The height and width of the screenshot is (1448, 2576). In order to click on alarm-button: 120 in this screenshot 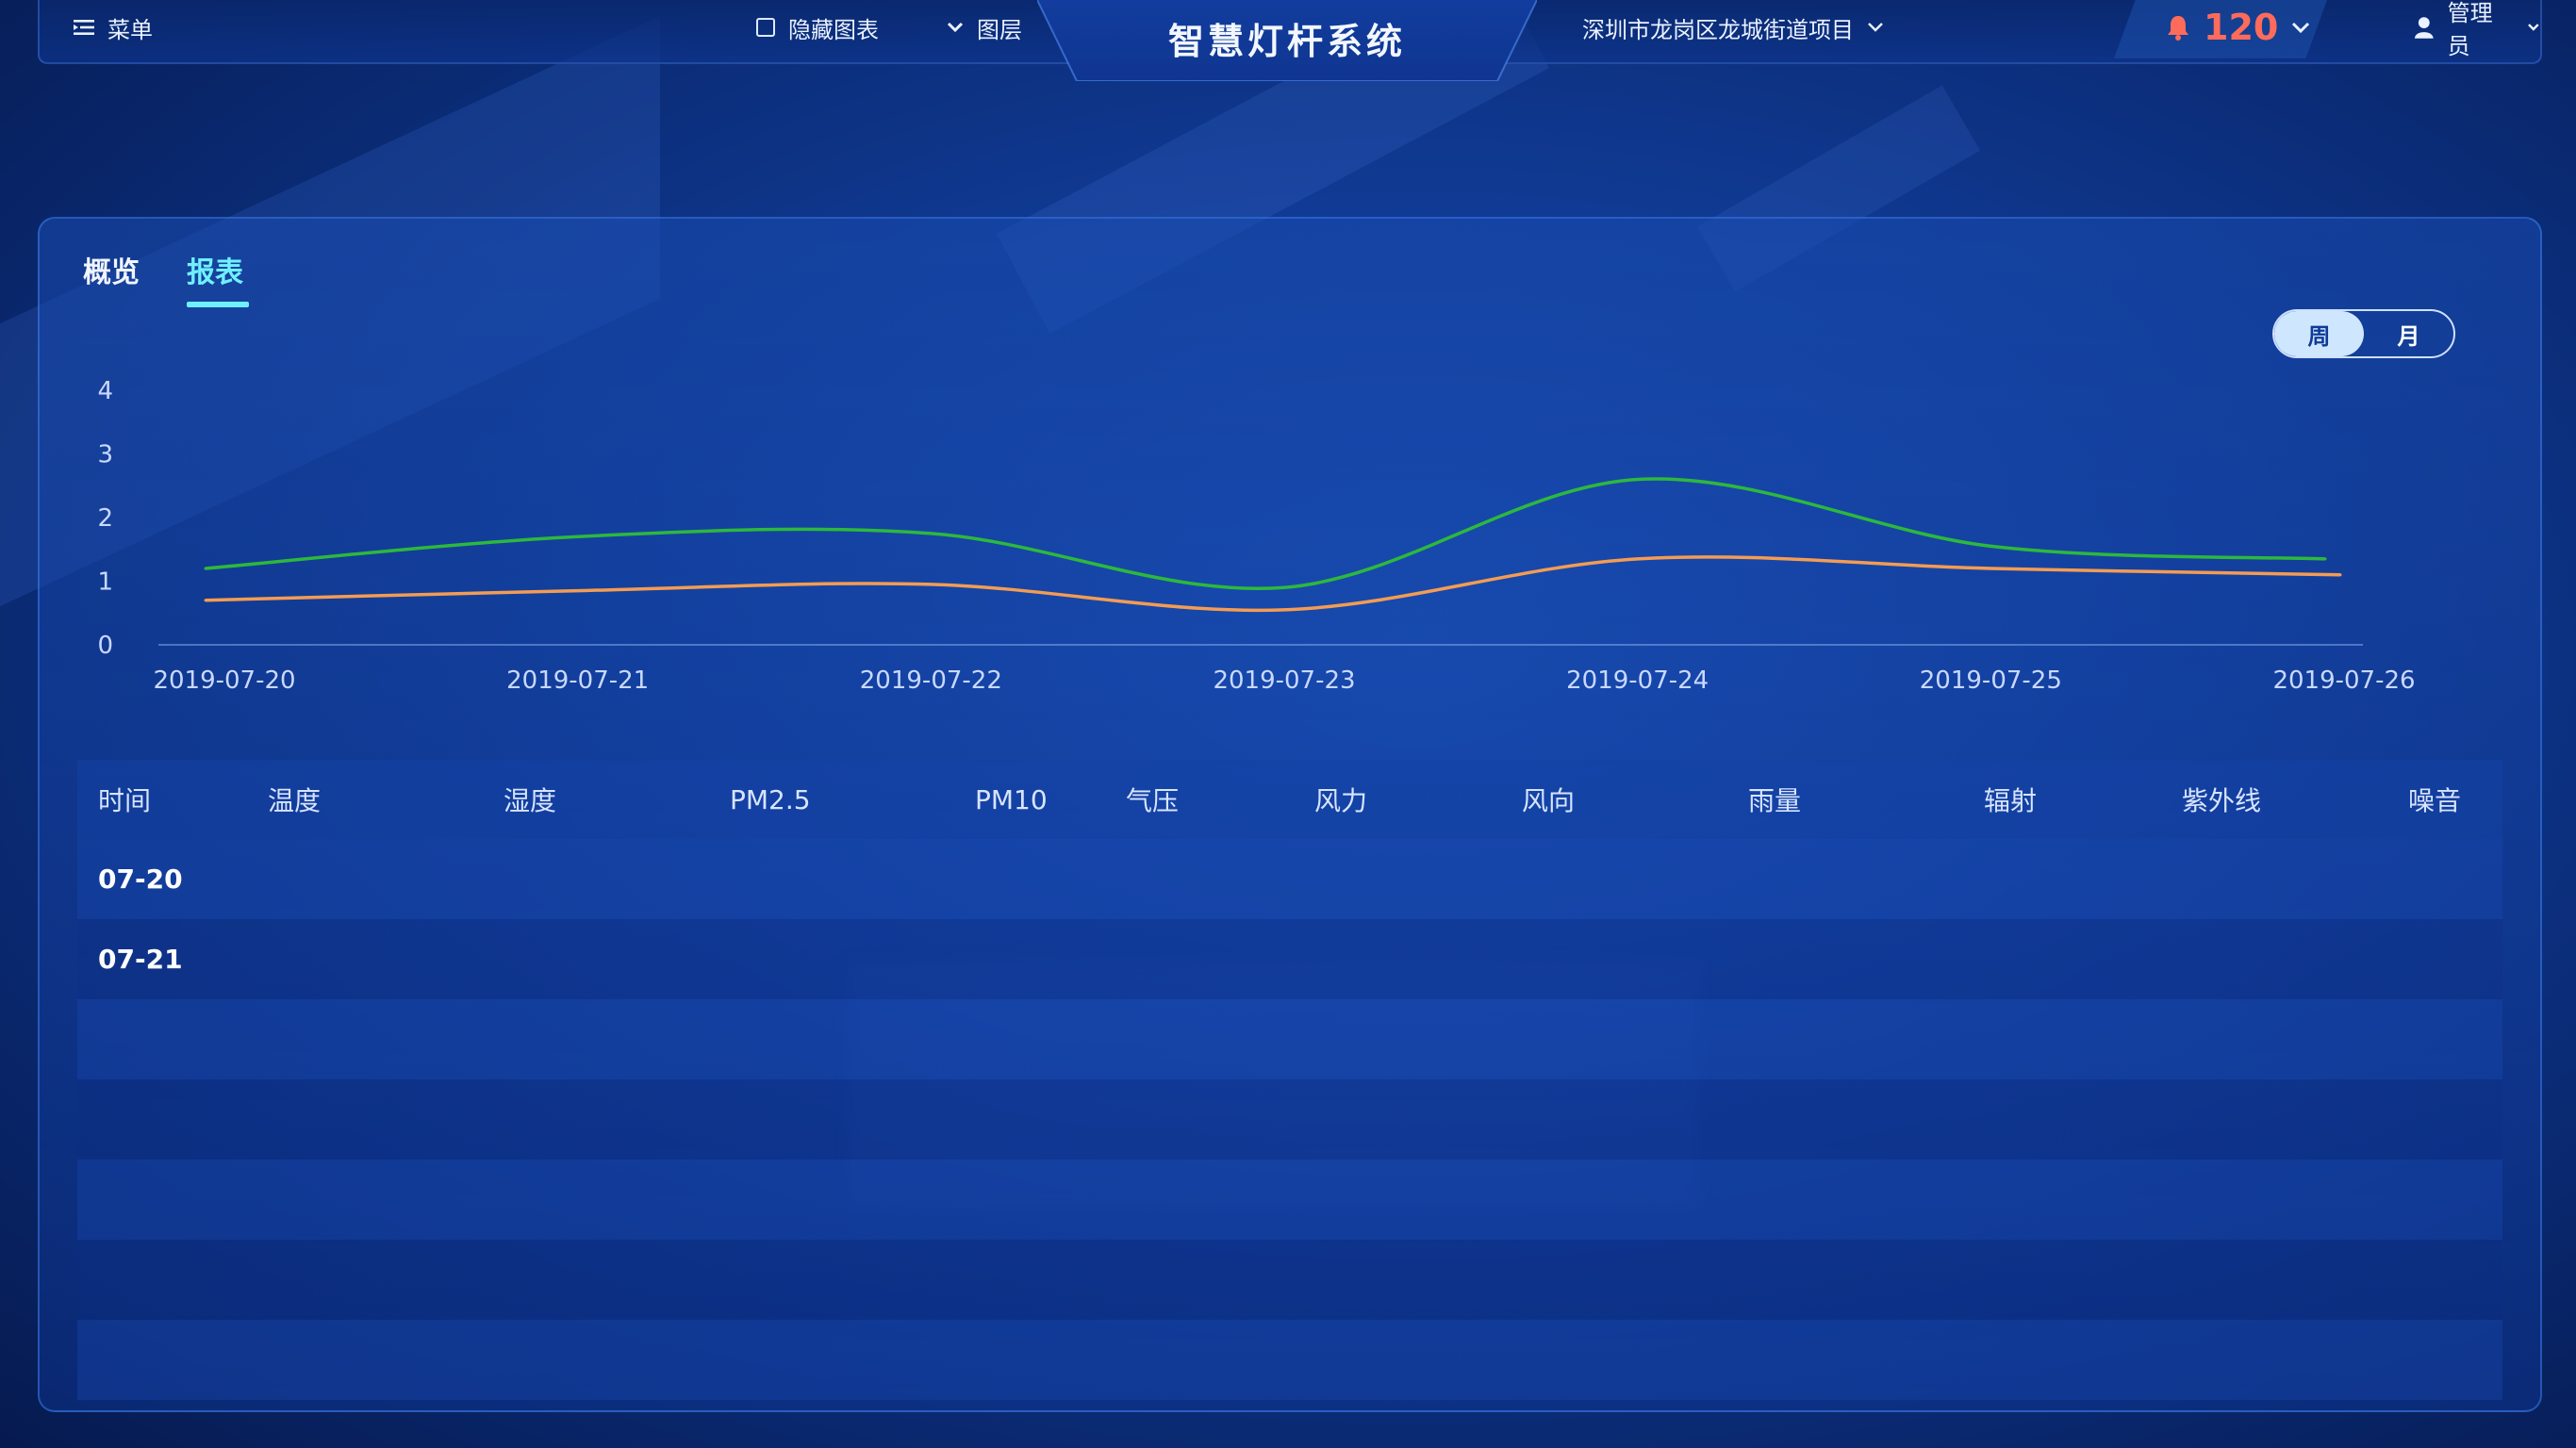, I will do `click(2238, 27)`.